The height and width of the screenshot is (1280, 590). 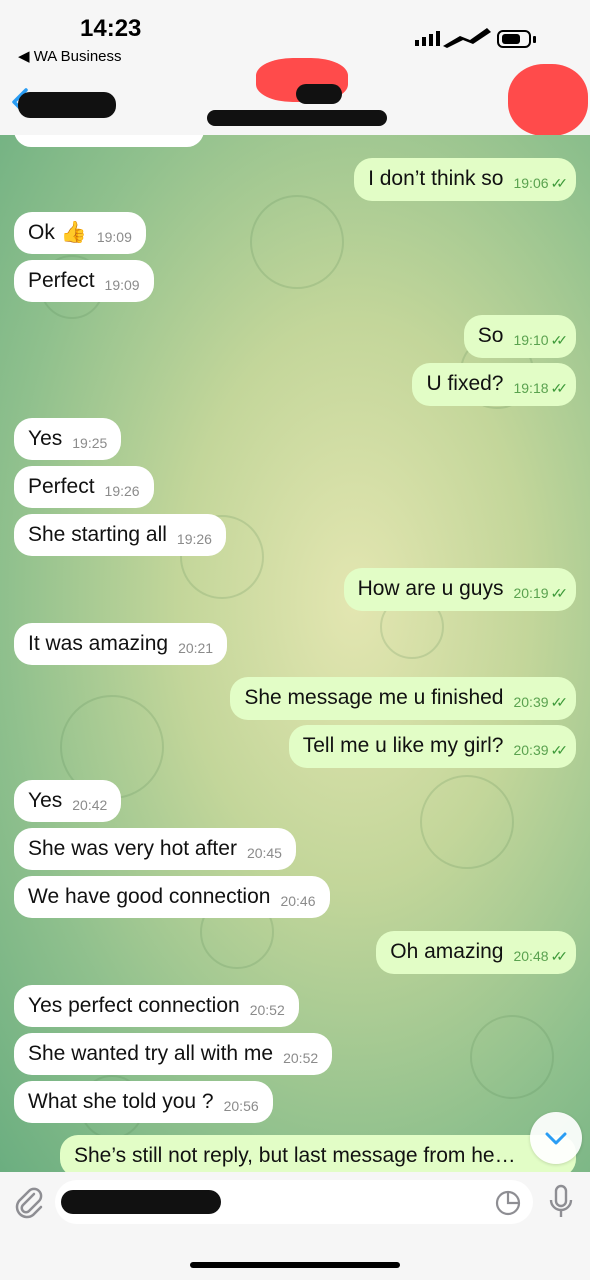 I want to click on outgoing-message: So 19:10 ✓✓, so click(x=519, y=336).